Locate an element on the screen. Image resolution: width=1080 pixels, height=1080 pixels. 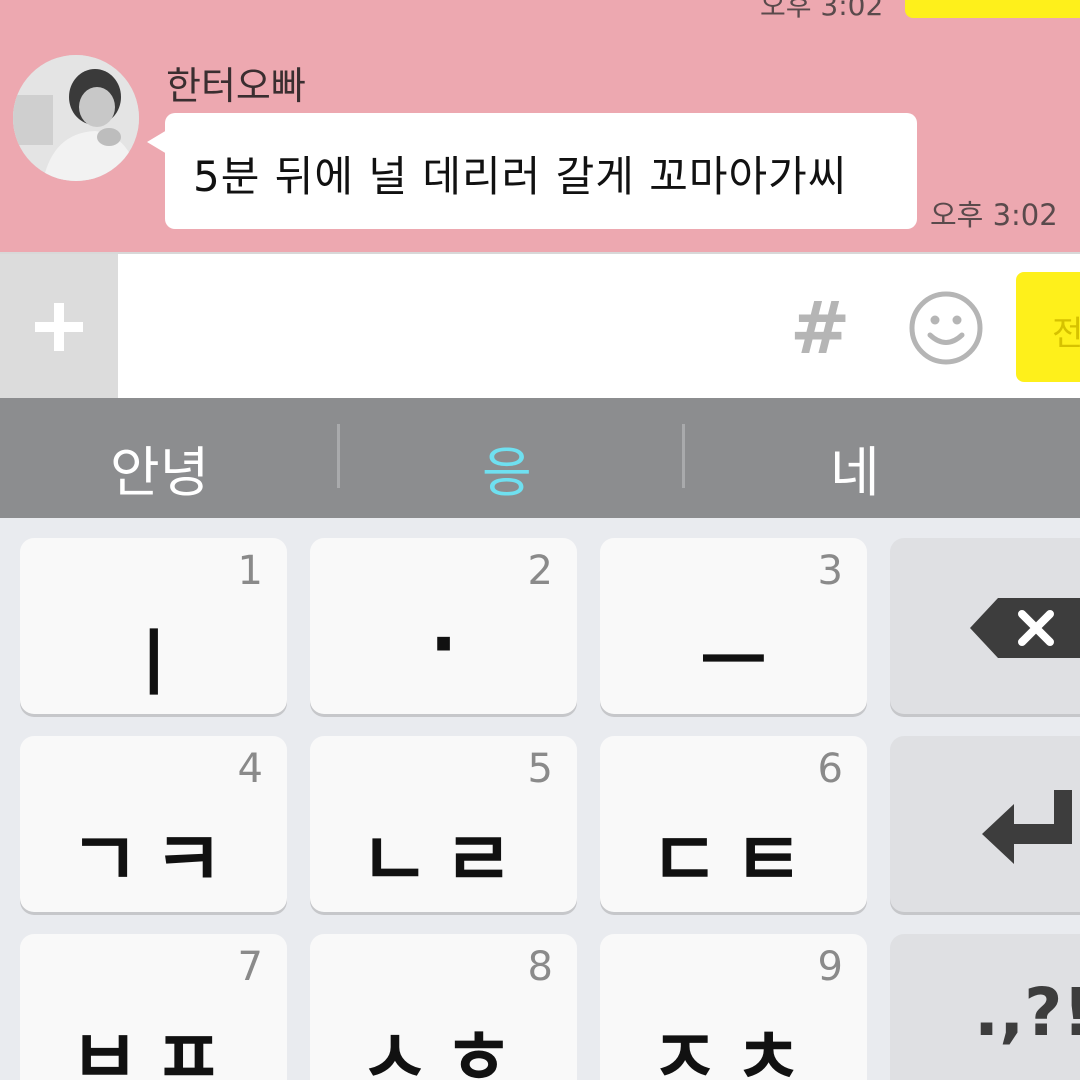
enter-button is located at coordinates (985, 824).